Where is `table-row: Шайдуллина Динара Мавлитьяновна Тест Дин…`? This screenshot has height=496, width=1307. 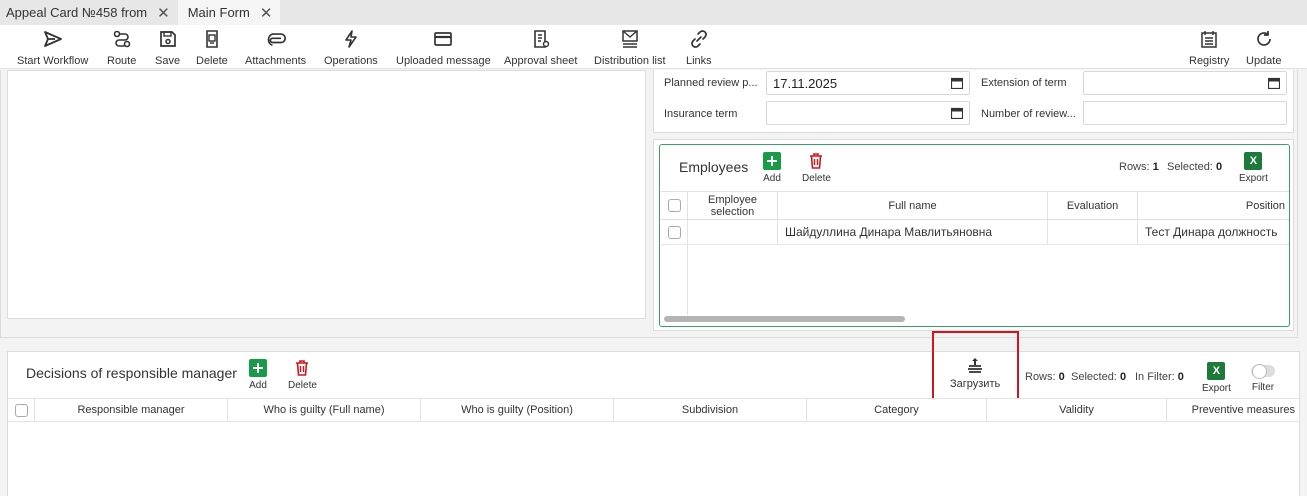 table-row: Шайдуллина Динара Мавлитьяновна Тест Дин… is located at coordinates (975, 232).